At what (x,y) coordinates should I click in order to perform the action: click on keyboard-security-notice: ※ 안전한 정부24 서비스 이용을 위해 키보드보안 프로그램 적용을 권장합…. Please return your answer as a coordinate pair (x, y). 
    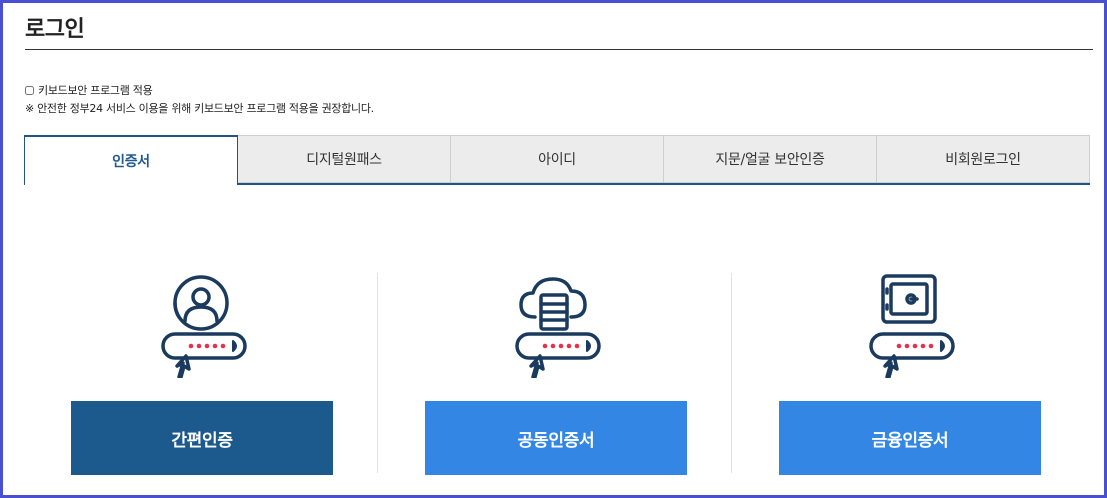
    Looking at the image, I should click on (199, 108).